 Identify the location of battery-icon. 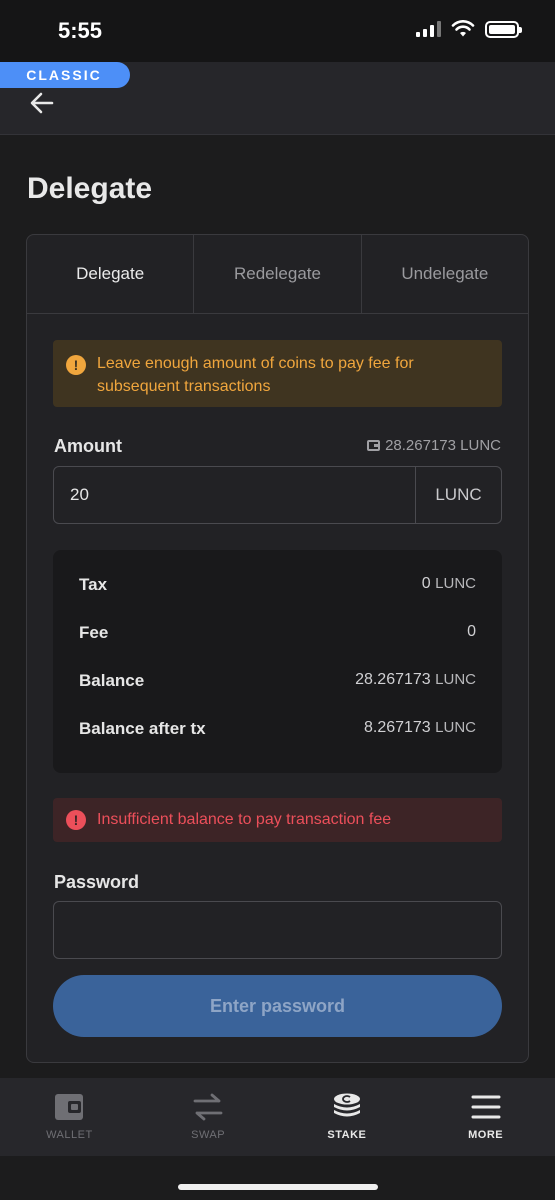
(503, 29).